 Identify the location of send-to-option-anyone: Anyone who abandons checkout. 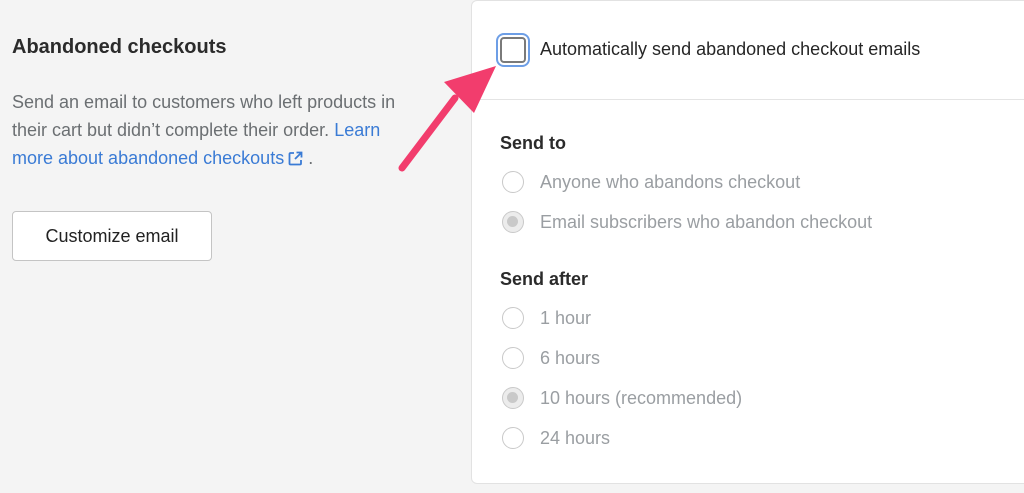
(651, 182).